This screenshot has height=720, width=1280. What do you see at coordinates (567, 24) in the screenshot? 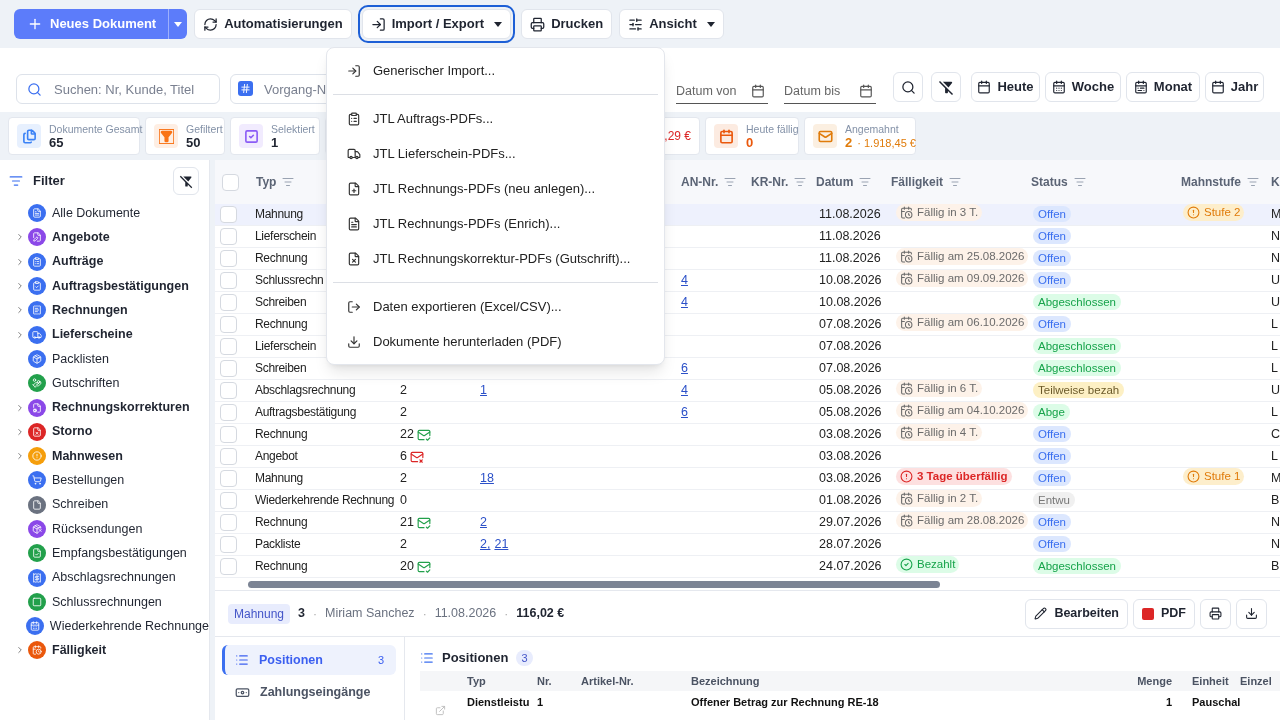
I see `toolbar-button: Drucken` at bounding box center [567, 24].